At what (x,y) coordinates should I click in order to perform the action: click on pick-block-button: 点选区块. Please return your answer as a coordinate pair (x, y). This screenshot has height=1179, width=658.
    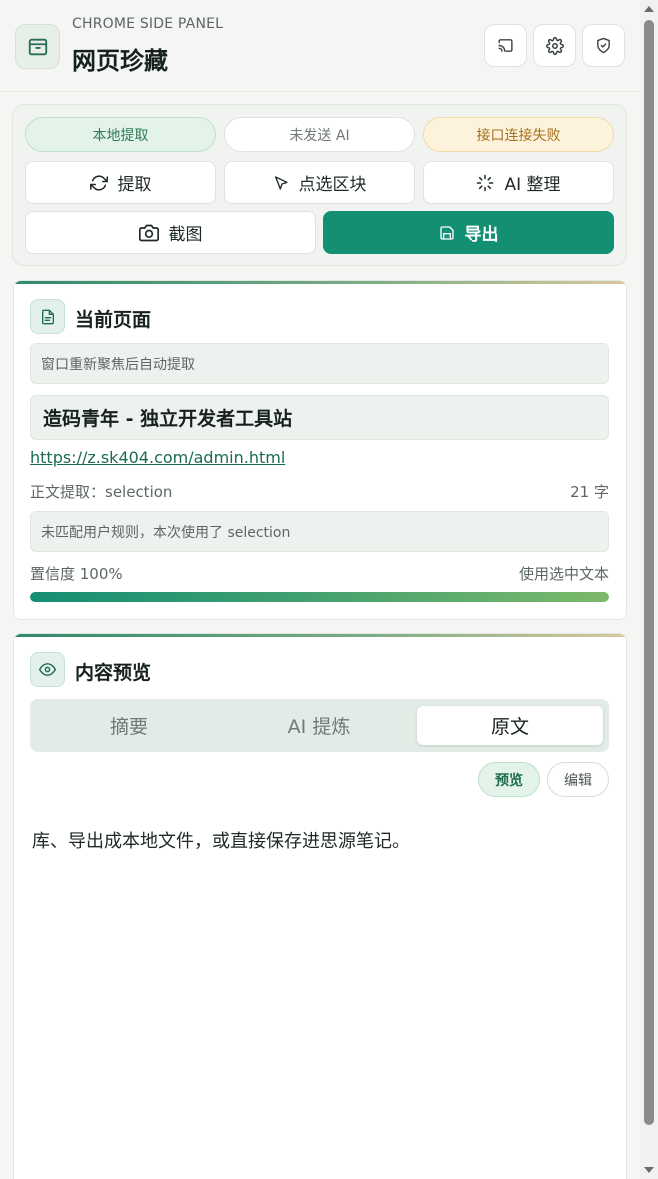
    Looking at the image, I should click on (319, 182).